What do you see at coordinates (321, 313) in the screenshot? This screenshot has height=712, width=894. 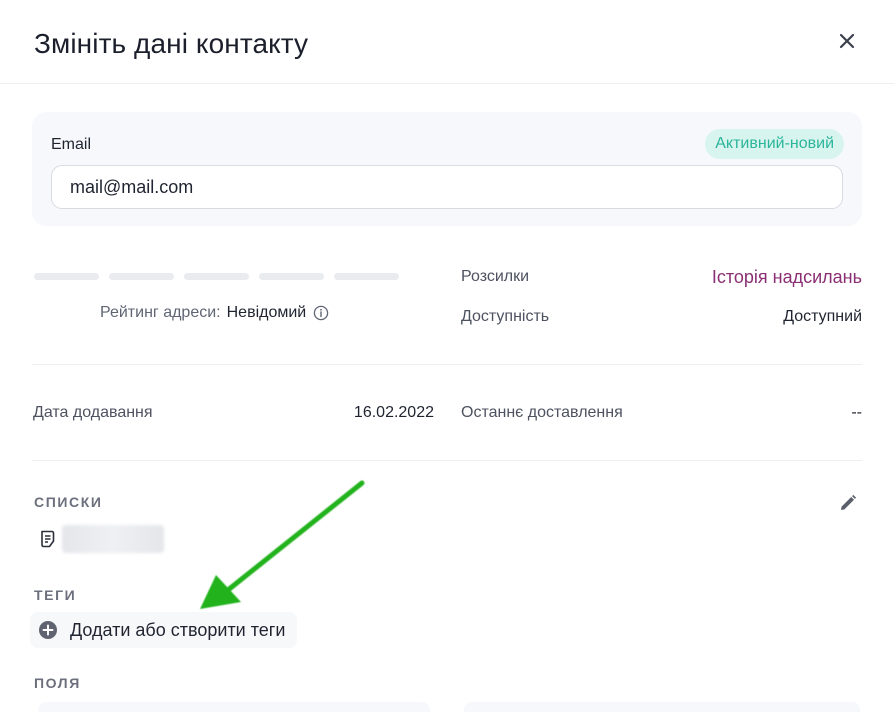 I see `info-icon` at bounding box center [321, 313].